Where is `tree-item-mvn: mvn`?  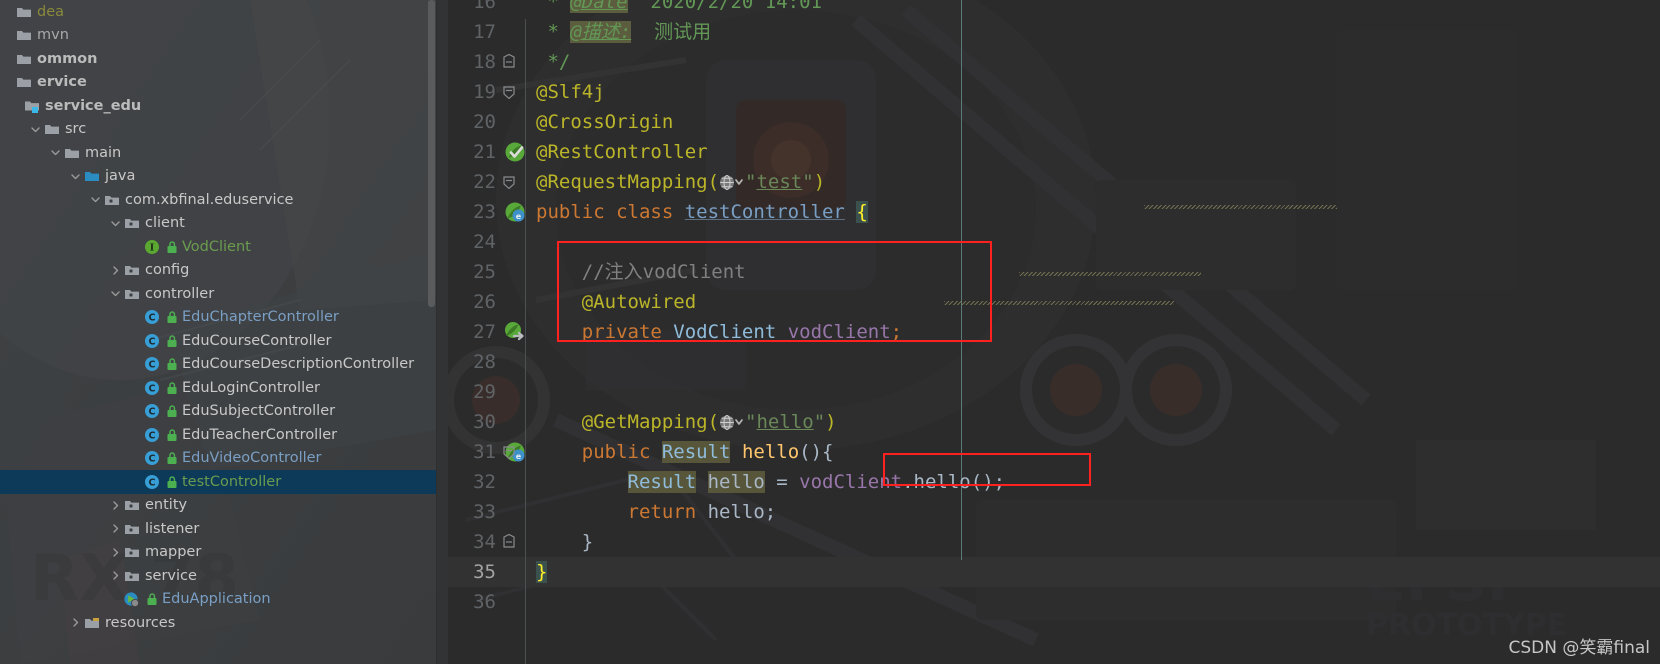 tree-item-mvn: mvn is located at coordinates (218, 36).